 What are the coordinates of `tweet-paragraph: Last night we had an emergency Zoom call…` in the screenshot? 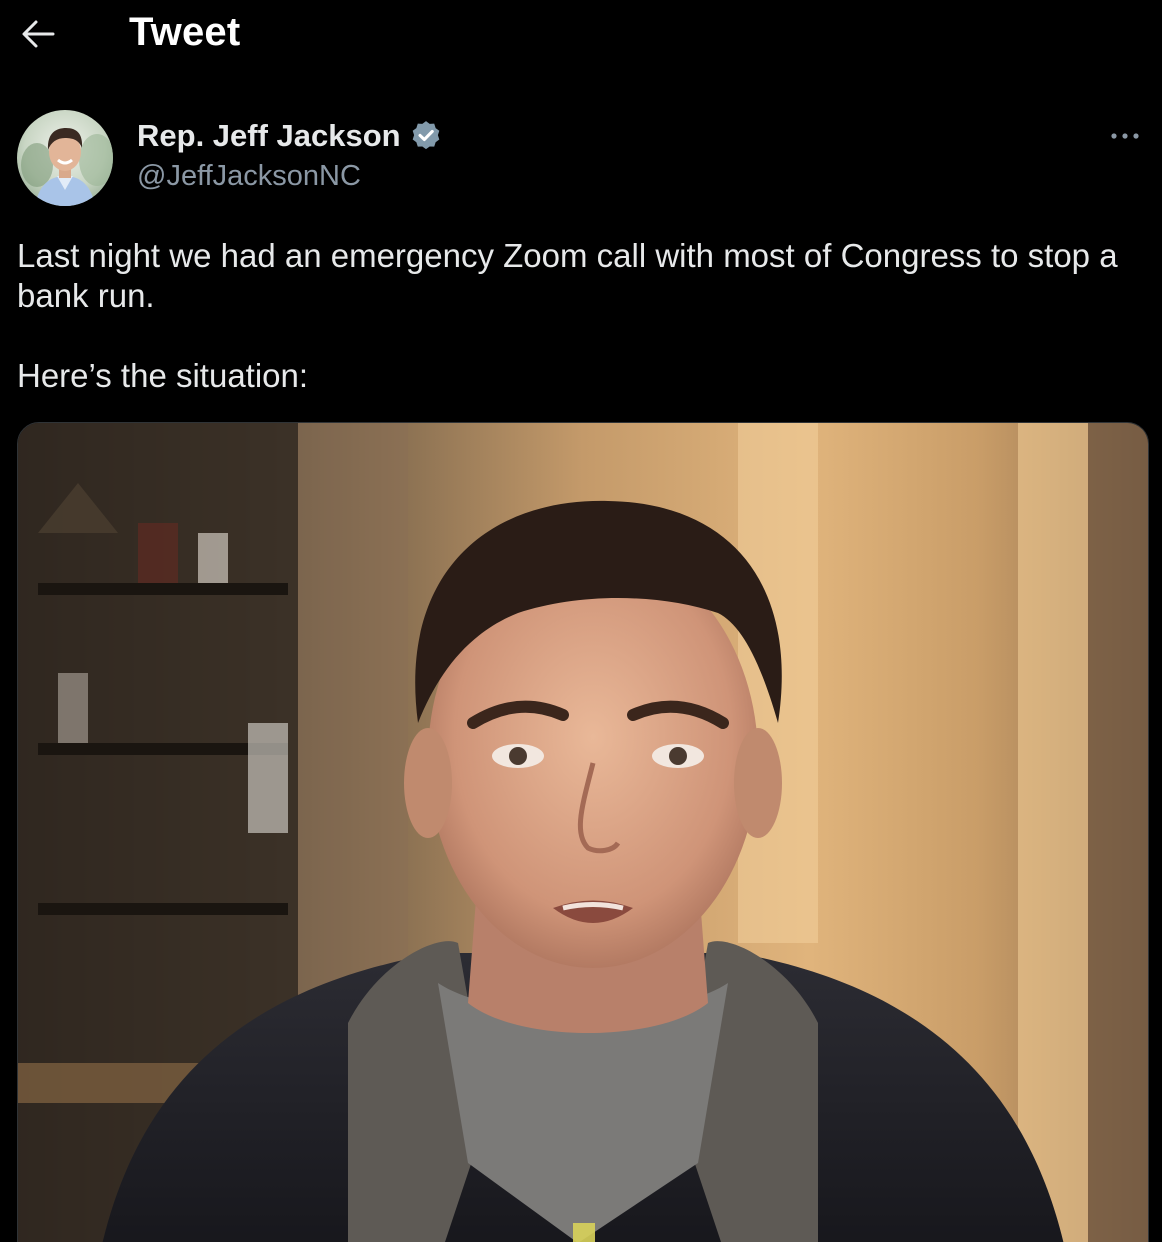 It's located at (567, 275).